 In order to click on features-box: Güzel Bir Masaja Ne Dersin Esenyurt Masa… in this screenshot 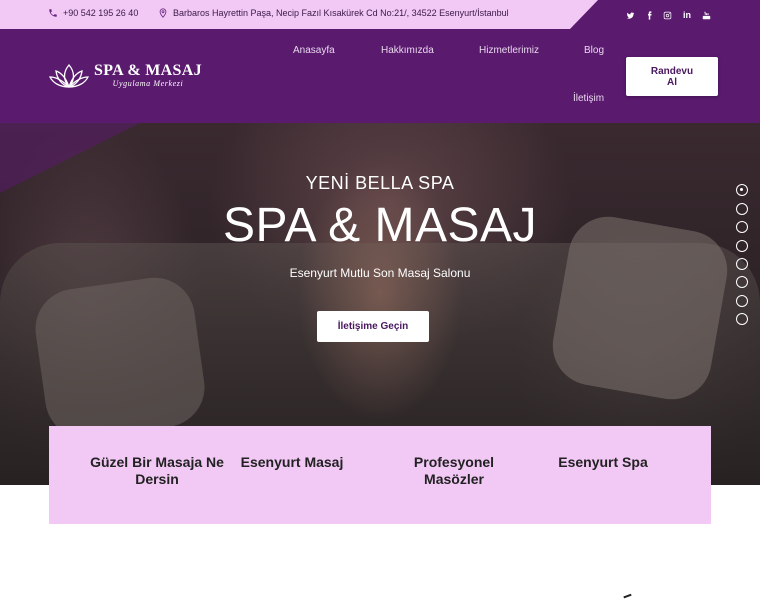, I will do `click(380, 475)`.